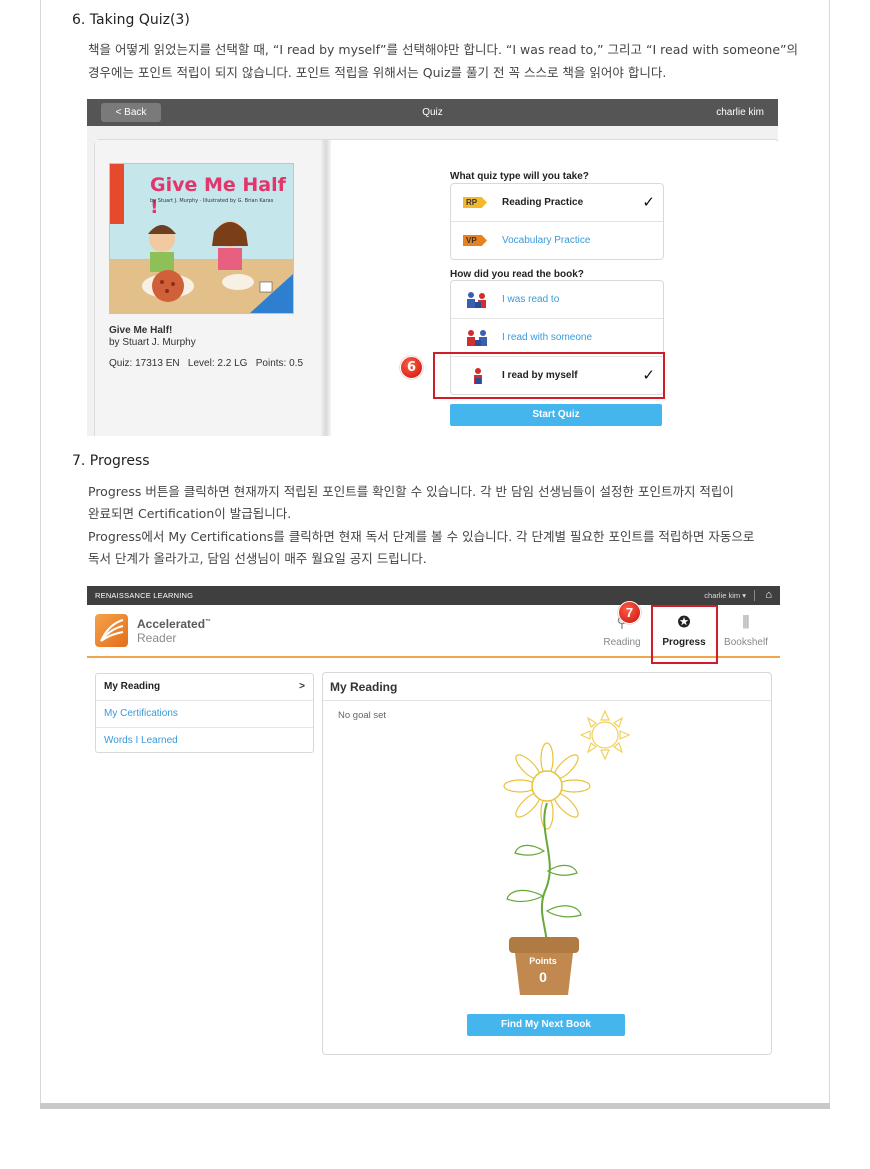 This screenshot has width=870, height=1169. What do you see at coordinates (517, 274) in the screenshot?
I see `read-method-heading: How did you read the book?` at bounding box center [517, 274].